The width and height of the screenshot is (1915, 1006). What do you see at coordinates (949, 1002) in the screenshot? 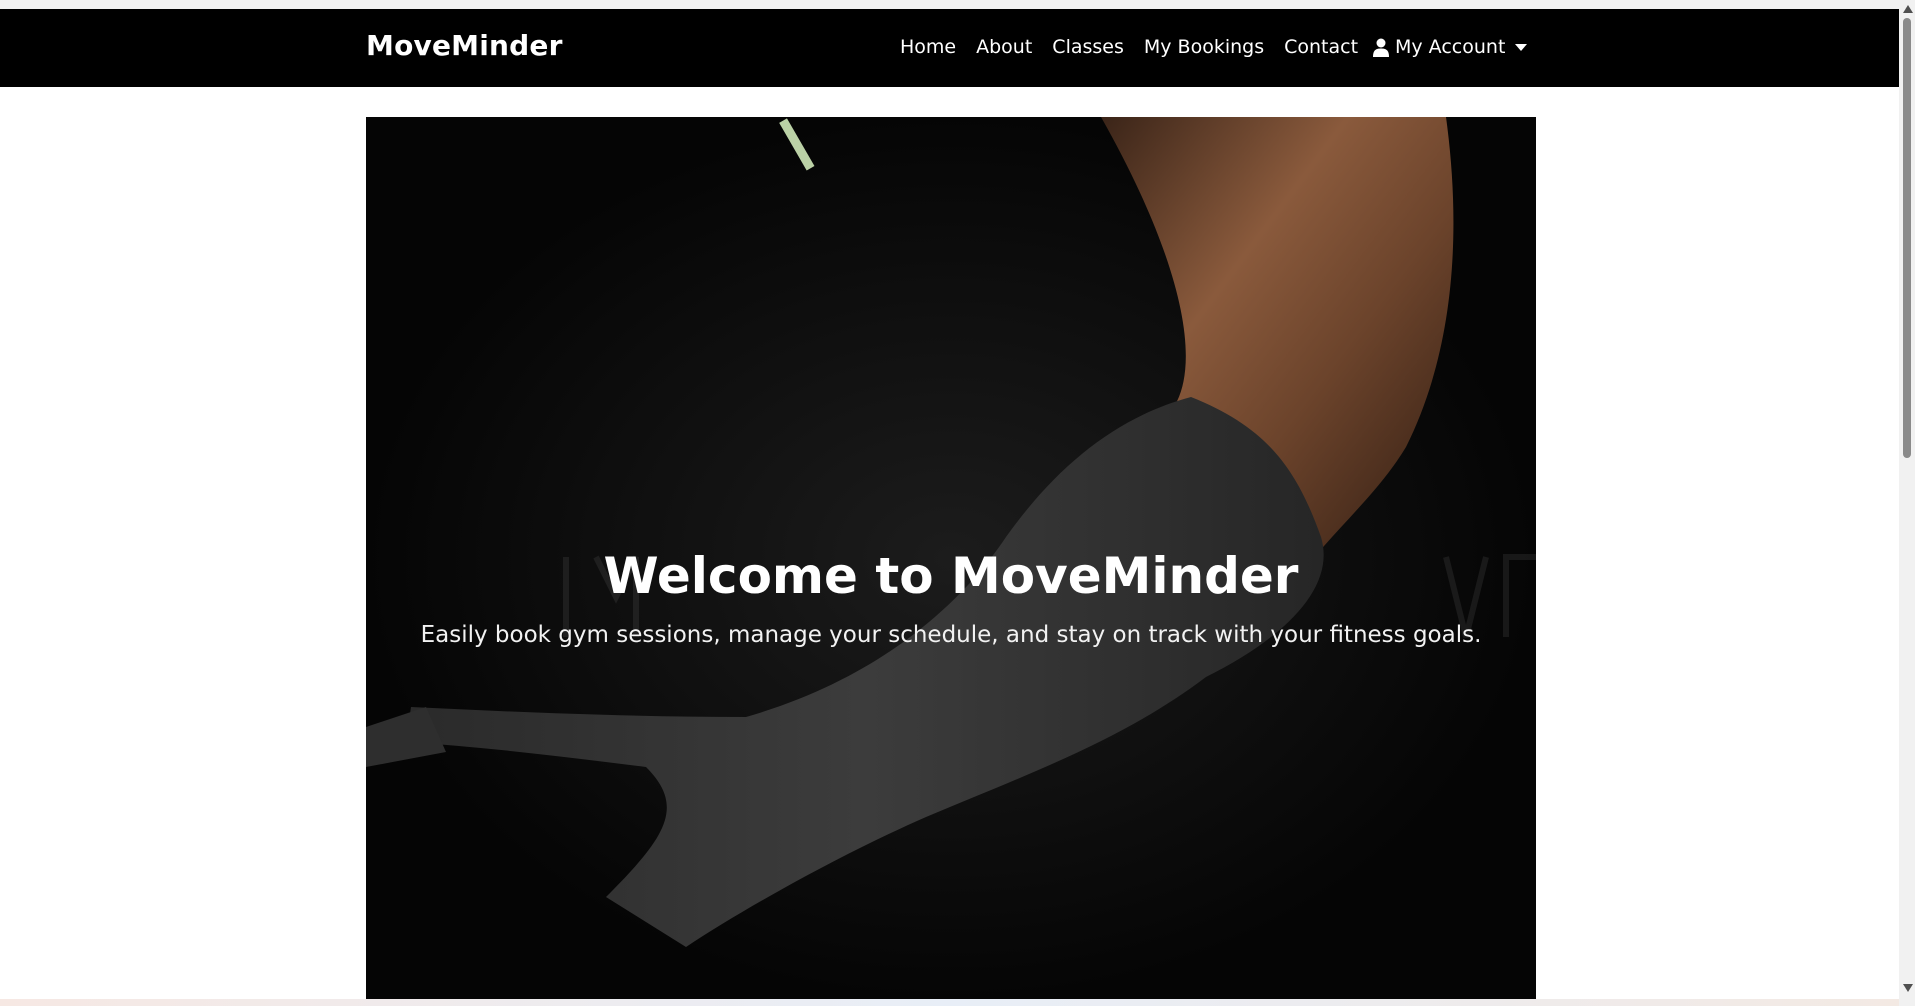
I see `window-bottom-edge` at bounding box center [949, 1002].